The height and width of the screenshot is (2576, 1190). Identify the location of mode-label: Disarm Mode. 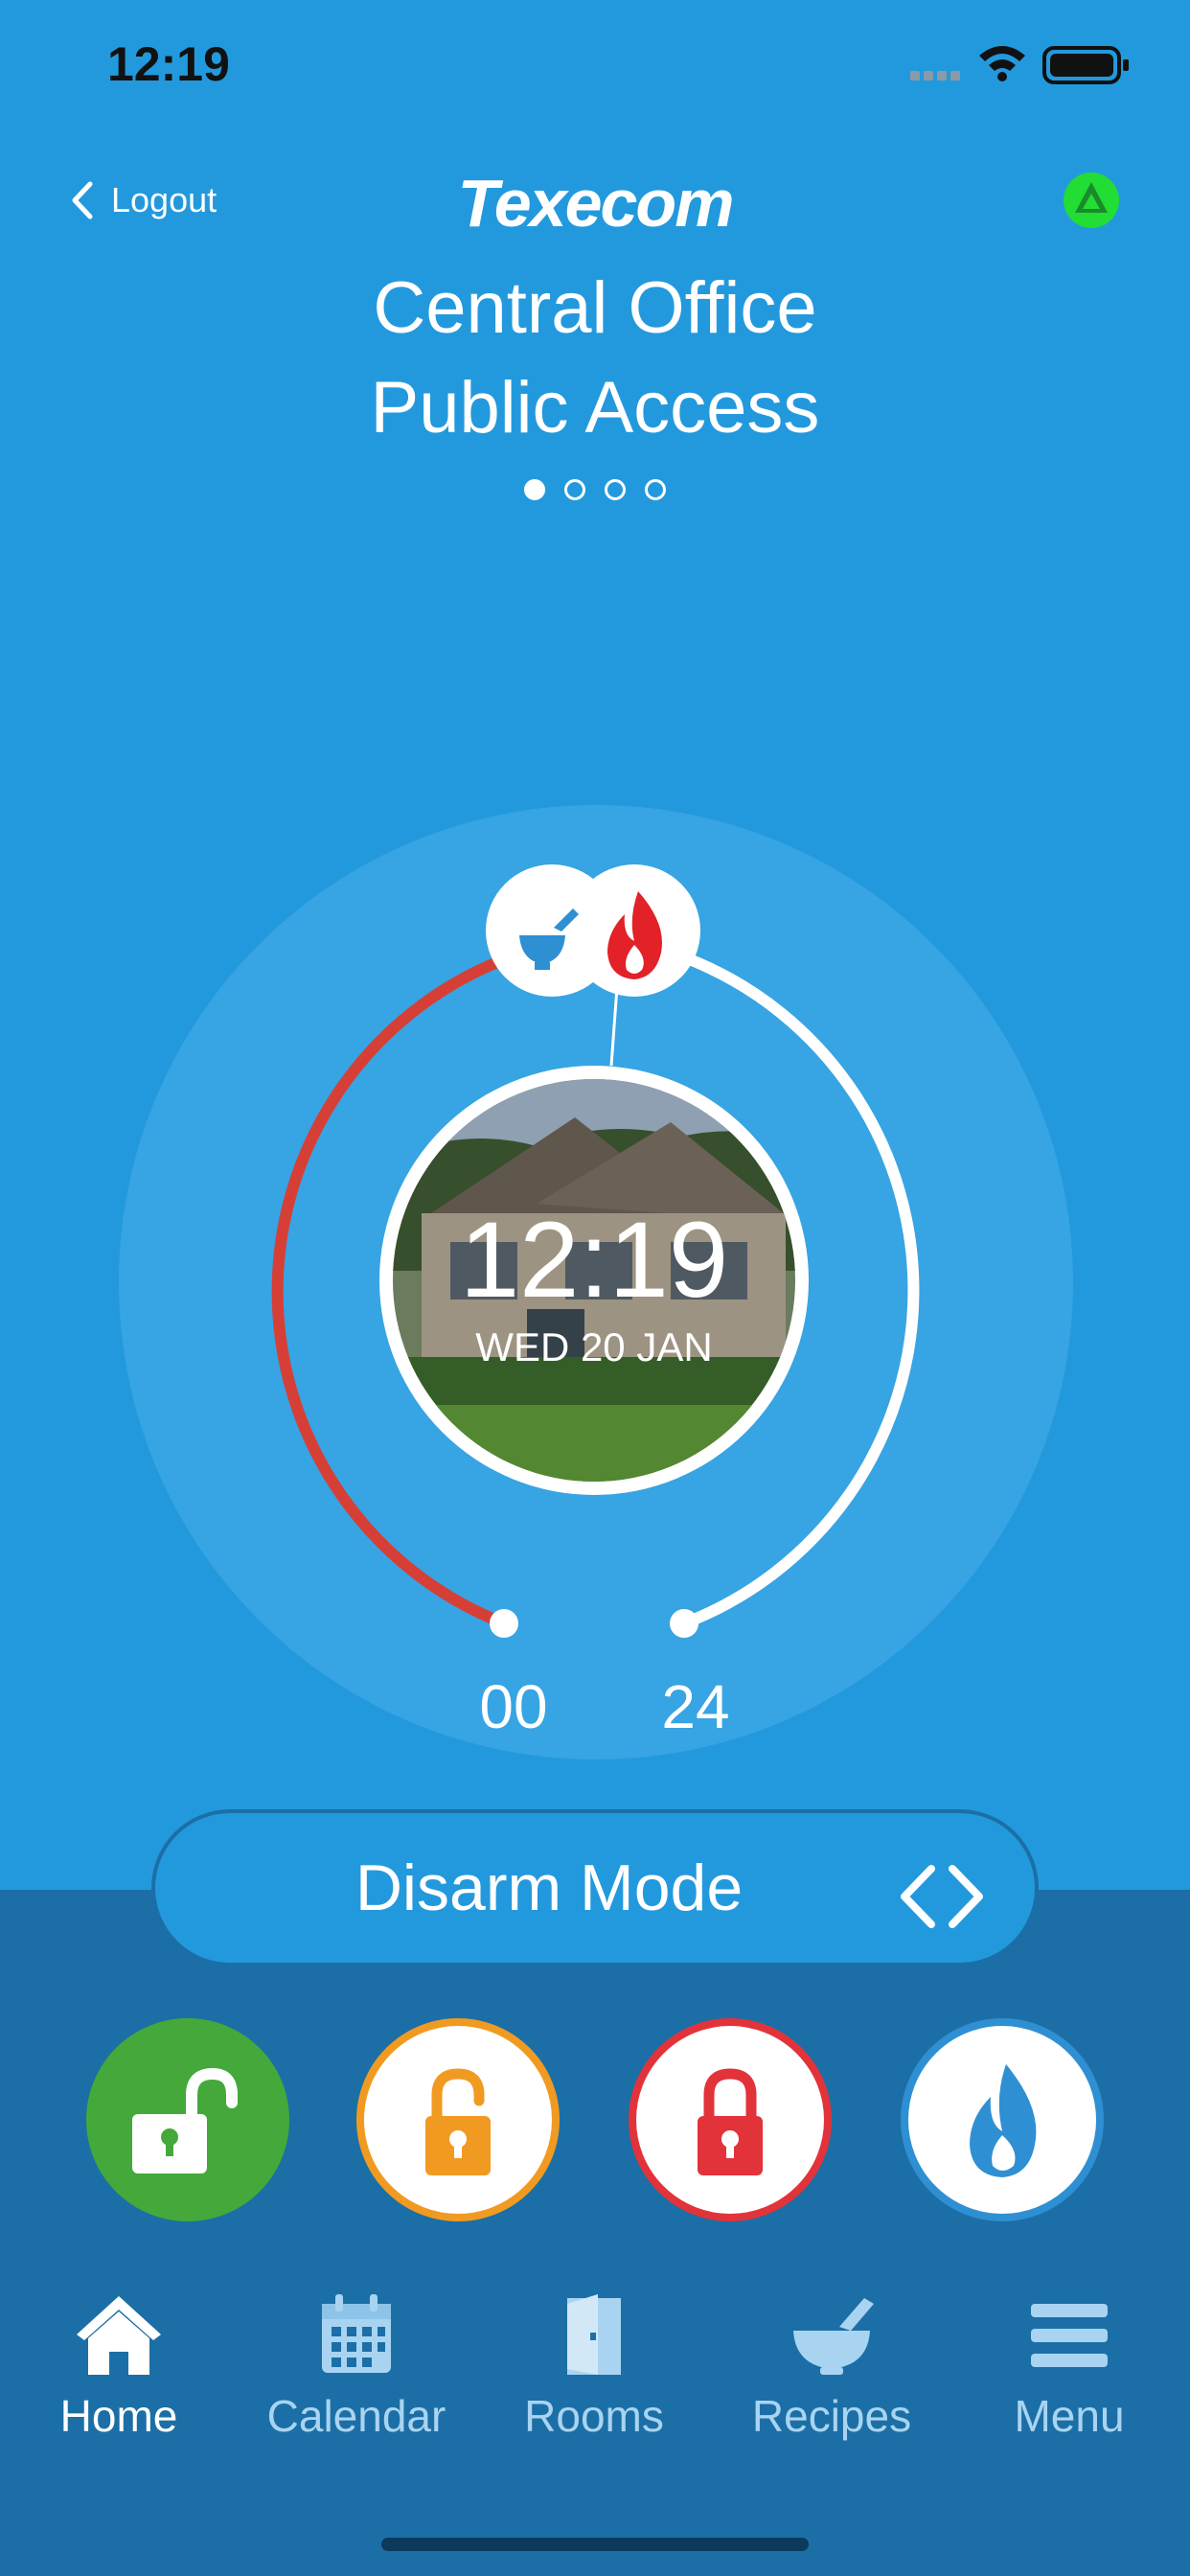
(549, 1888).